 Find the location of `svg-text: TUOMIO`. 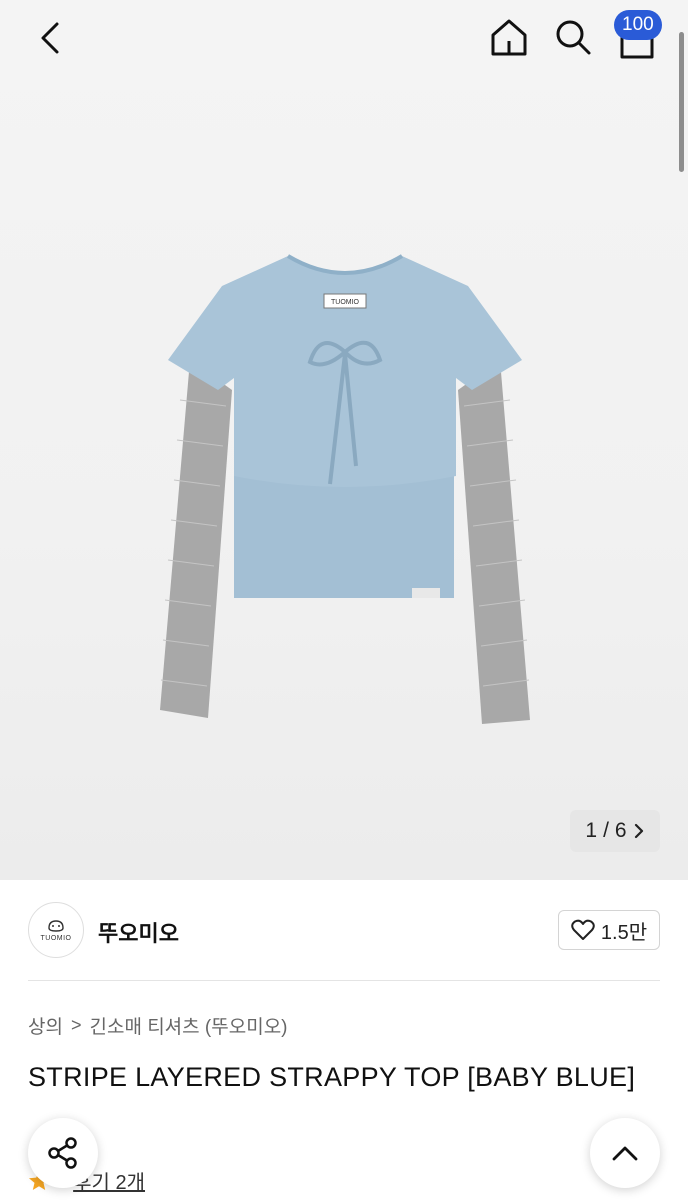

svg-text: TUOMIO is located at coordinates (345, 302).